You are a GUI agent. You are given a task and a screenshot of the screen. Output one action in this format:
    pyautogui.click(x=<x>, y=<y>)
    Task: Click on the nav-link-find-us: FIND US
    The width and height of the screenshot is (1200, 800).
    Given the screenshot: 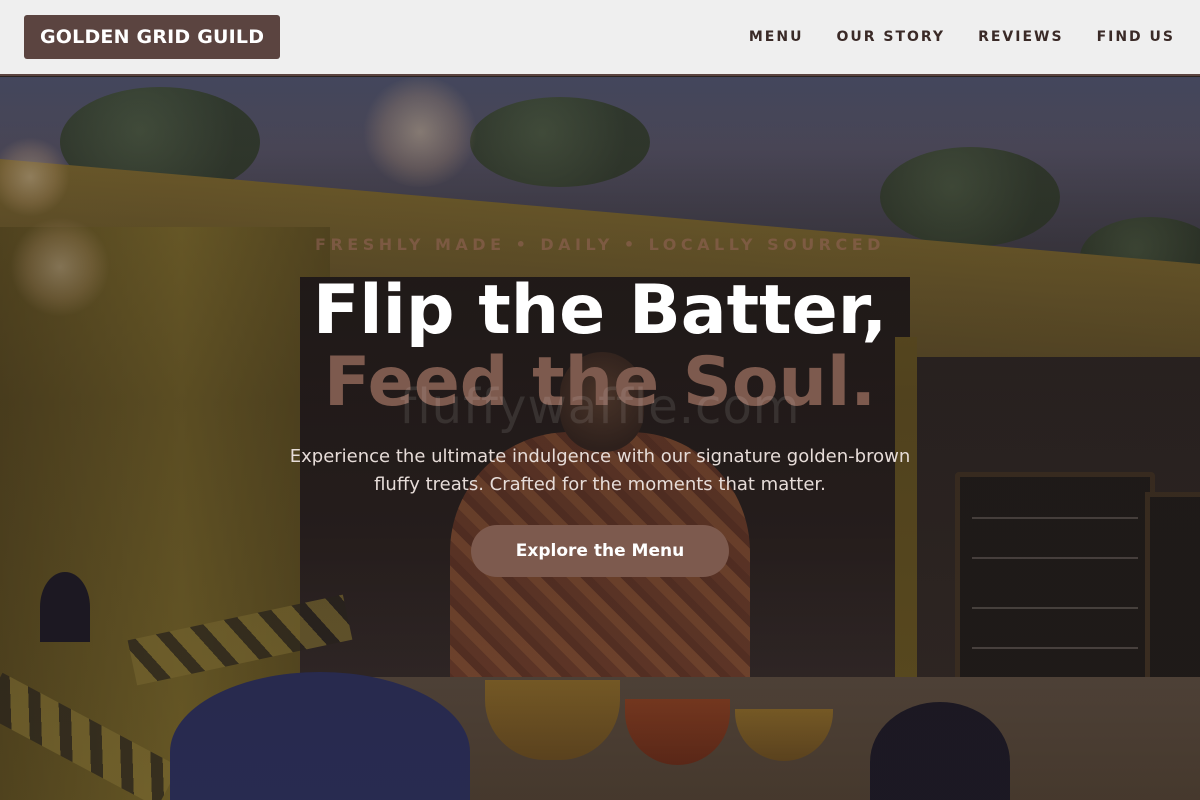 What is the action you would take?
    pyautogui.click(x=1136, y=37)
    